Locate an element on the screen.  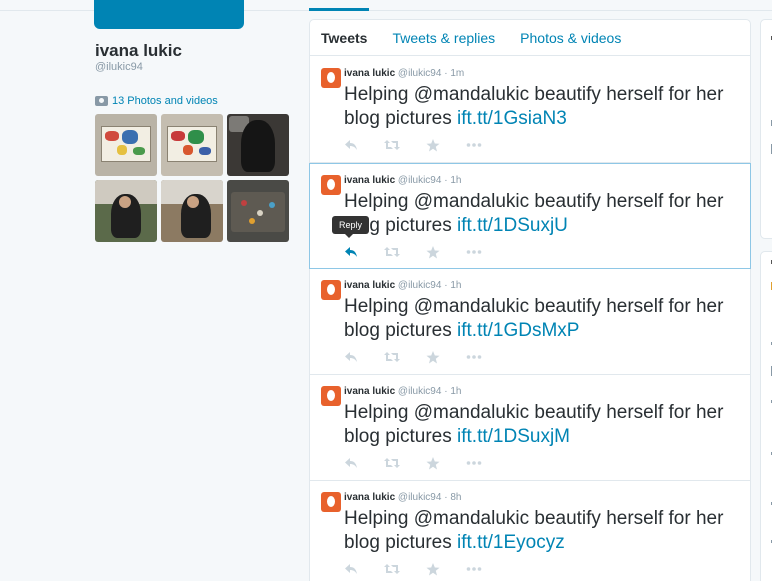
profile-header-banner is located at coordinates (169, 14).